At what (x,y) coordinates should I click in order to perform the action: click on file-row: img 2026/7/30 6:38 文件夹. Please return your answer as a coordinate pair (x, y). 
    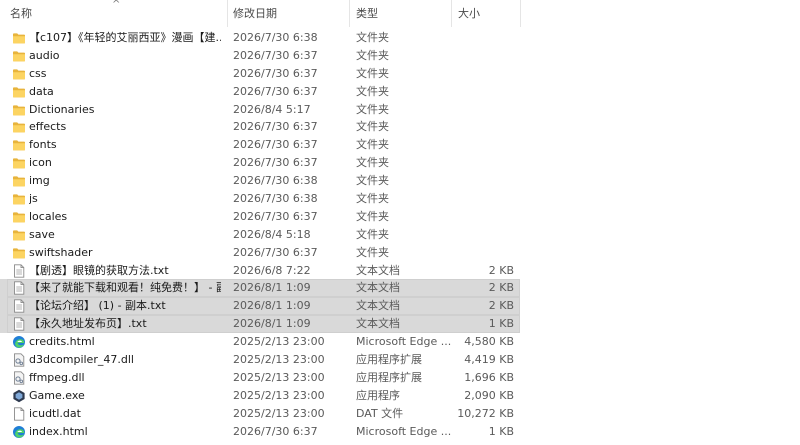
    Looking at the image, I should click on (260, 181).